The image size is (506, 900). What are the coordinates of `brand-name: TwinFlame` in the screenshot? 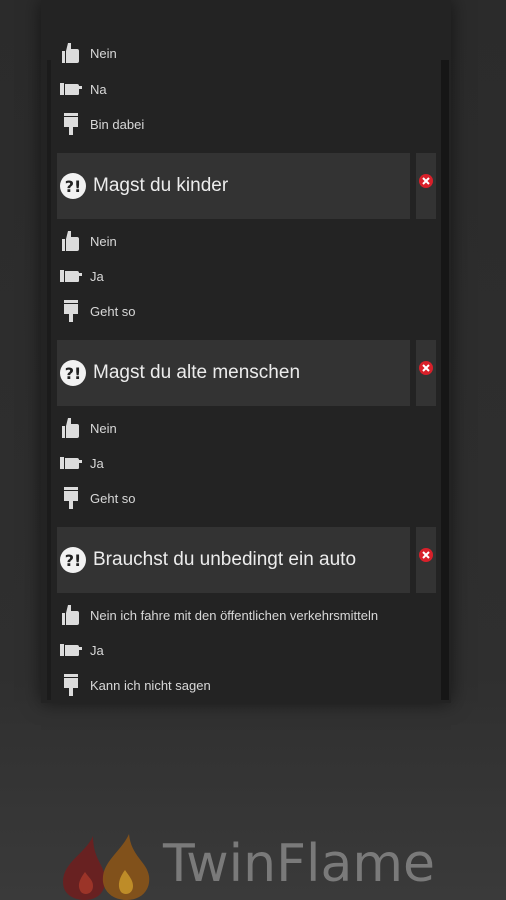 It's located at (299, 864).